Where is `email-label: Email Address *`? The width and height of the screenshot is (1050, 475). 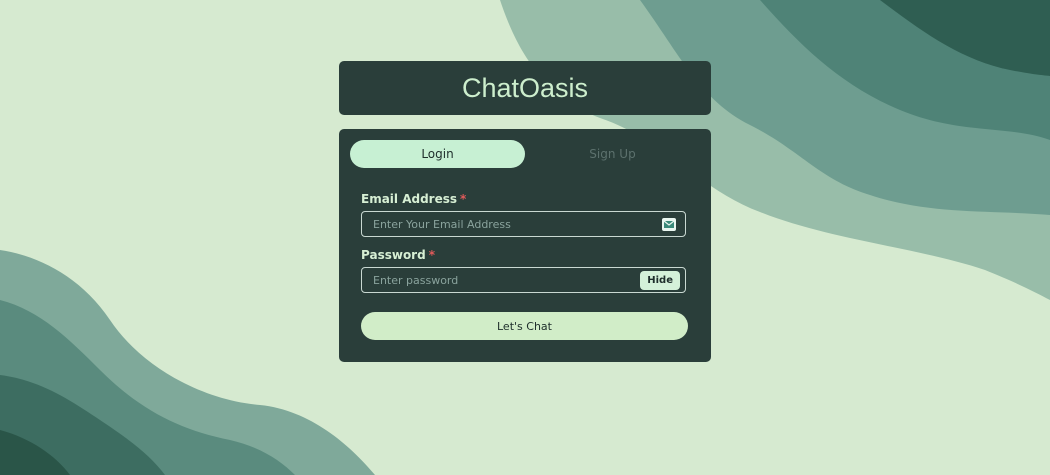
email-label: Email Address * is located at coordinates (413, 199).